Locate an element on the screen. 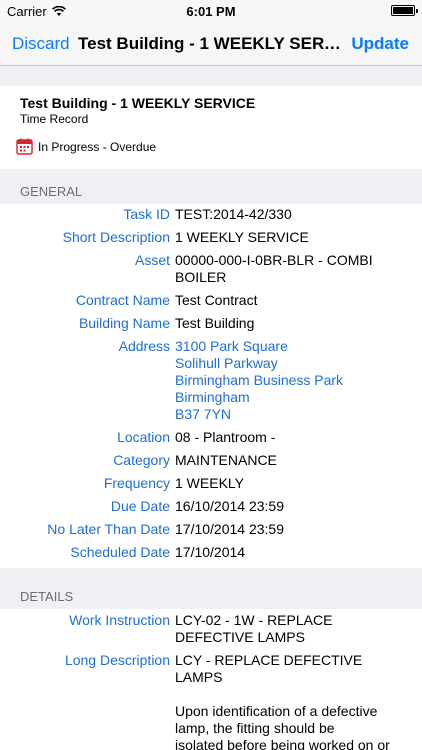 This screenshot has width=422, height=750. general-section-header: GENERAL is located at coordinates (51, 191).